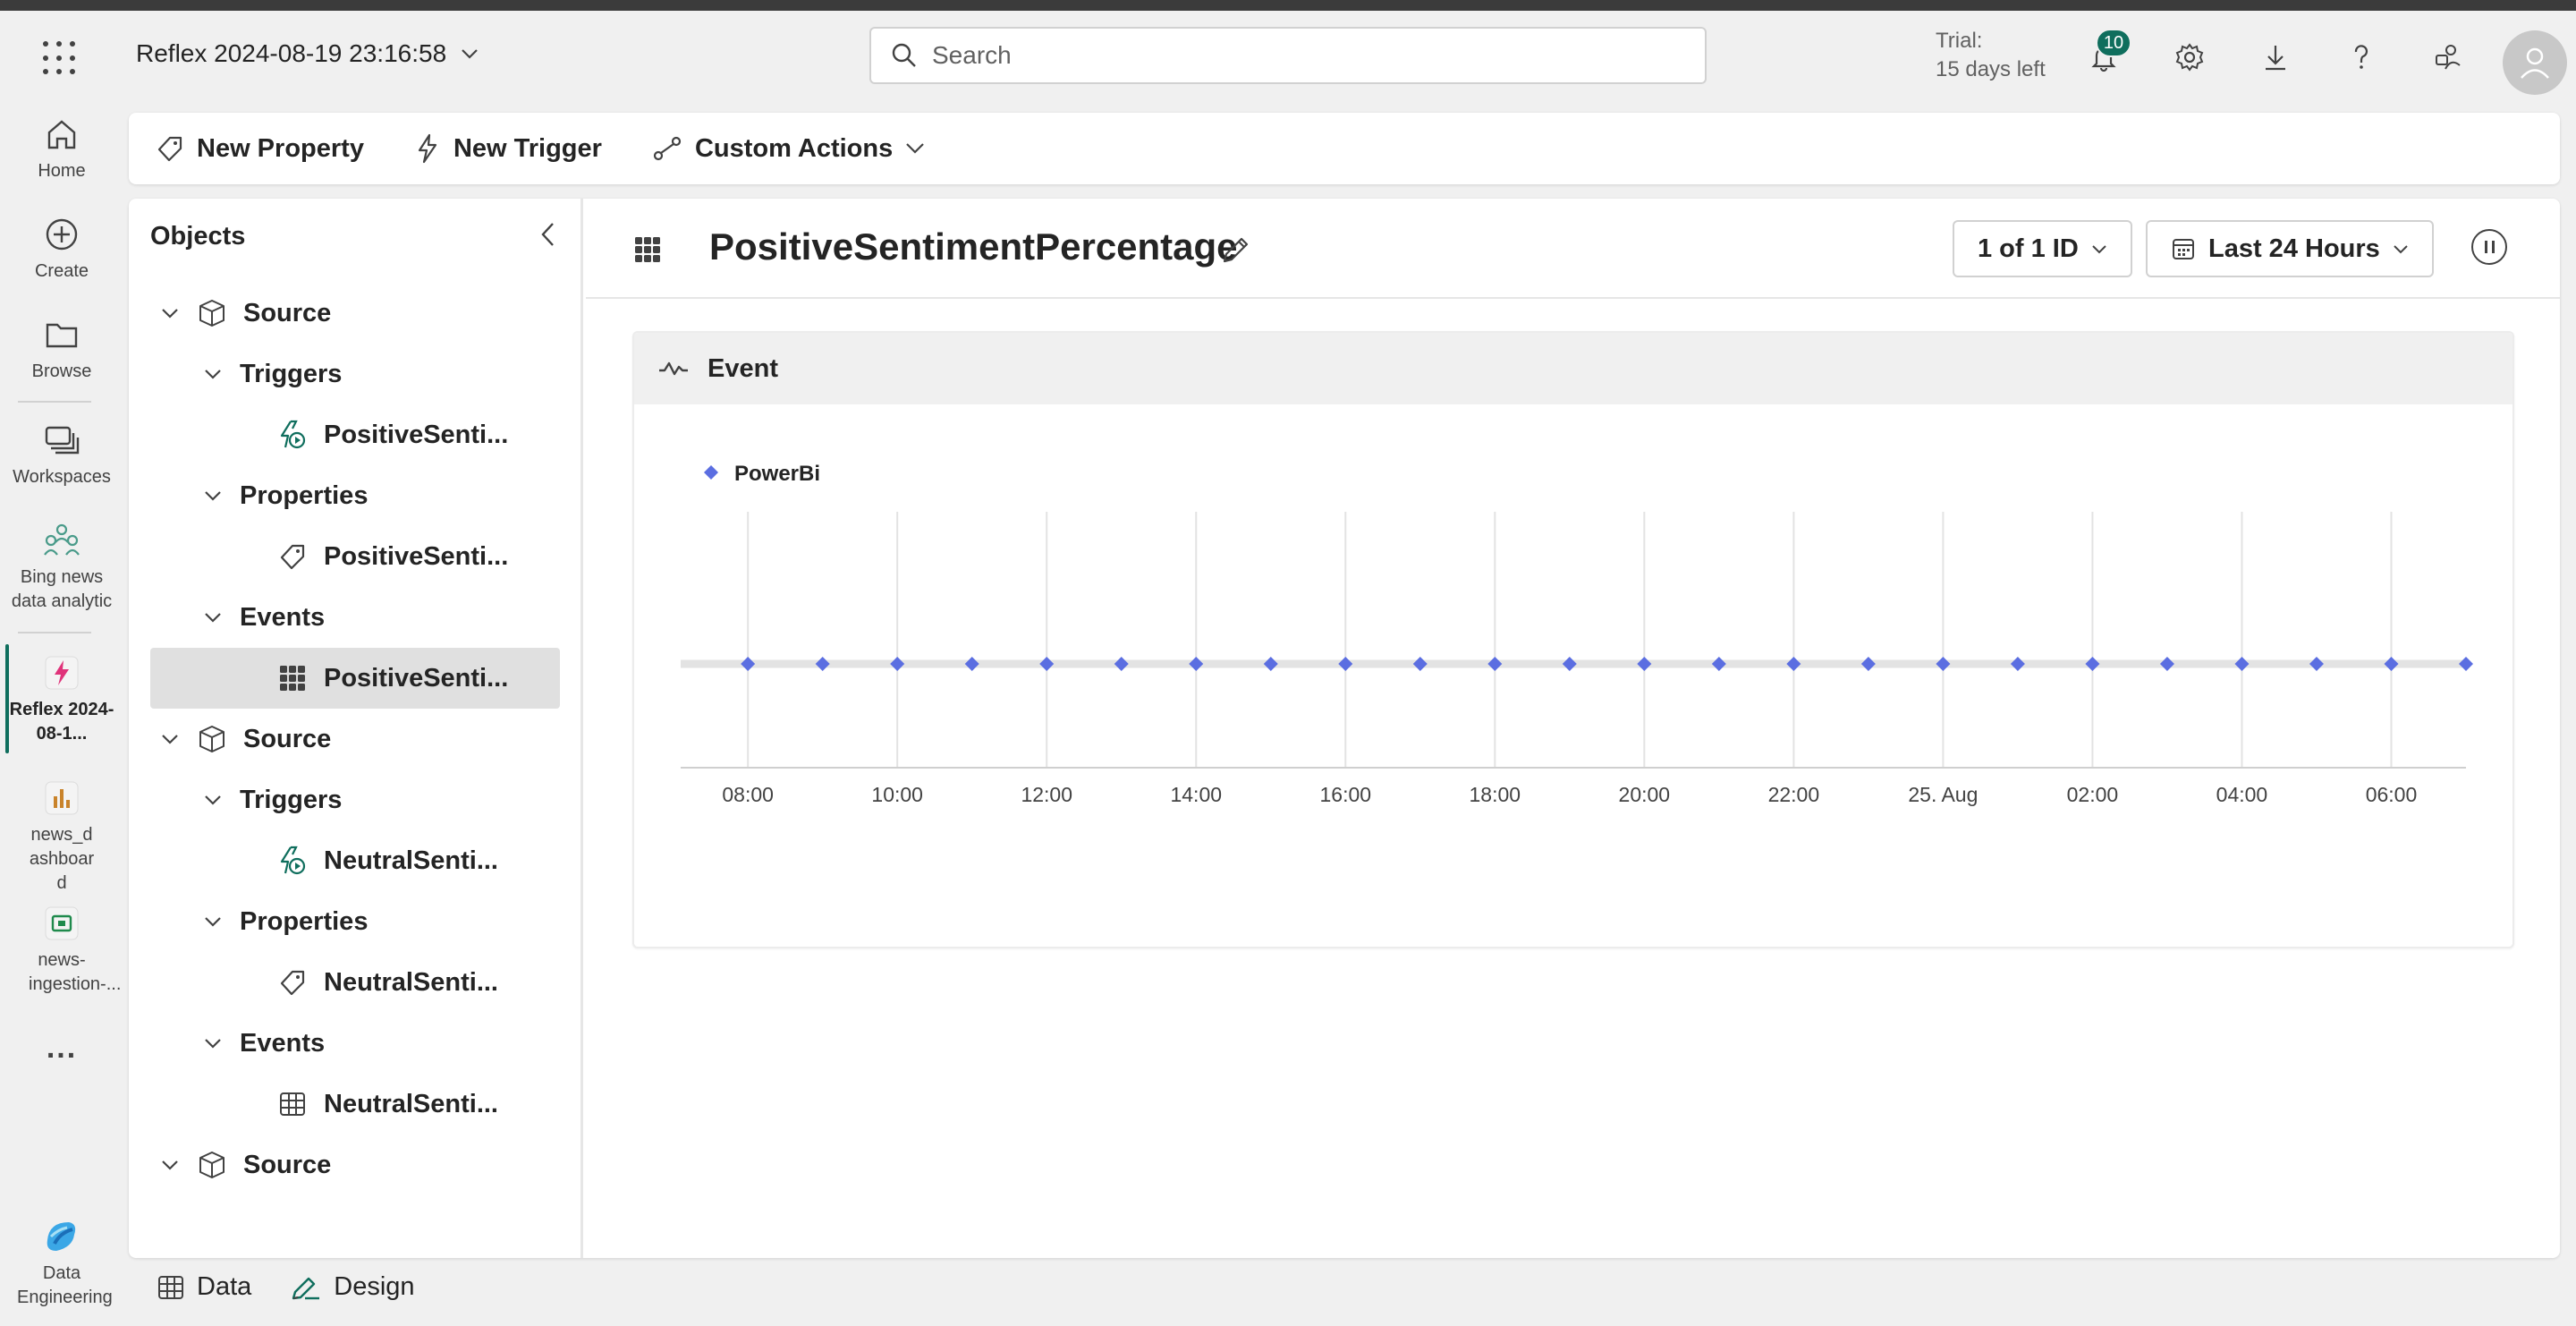 This screenshot has height=1326, width=2576. What do you see at coordinates (61, 454) in the screenshot?
I see `rail-item-workspaces: Workspaces` at bounding box center [61, 454].